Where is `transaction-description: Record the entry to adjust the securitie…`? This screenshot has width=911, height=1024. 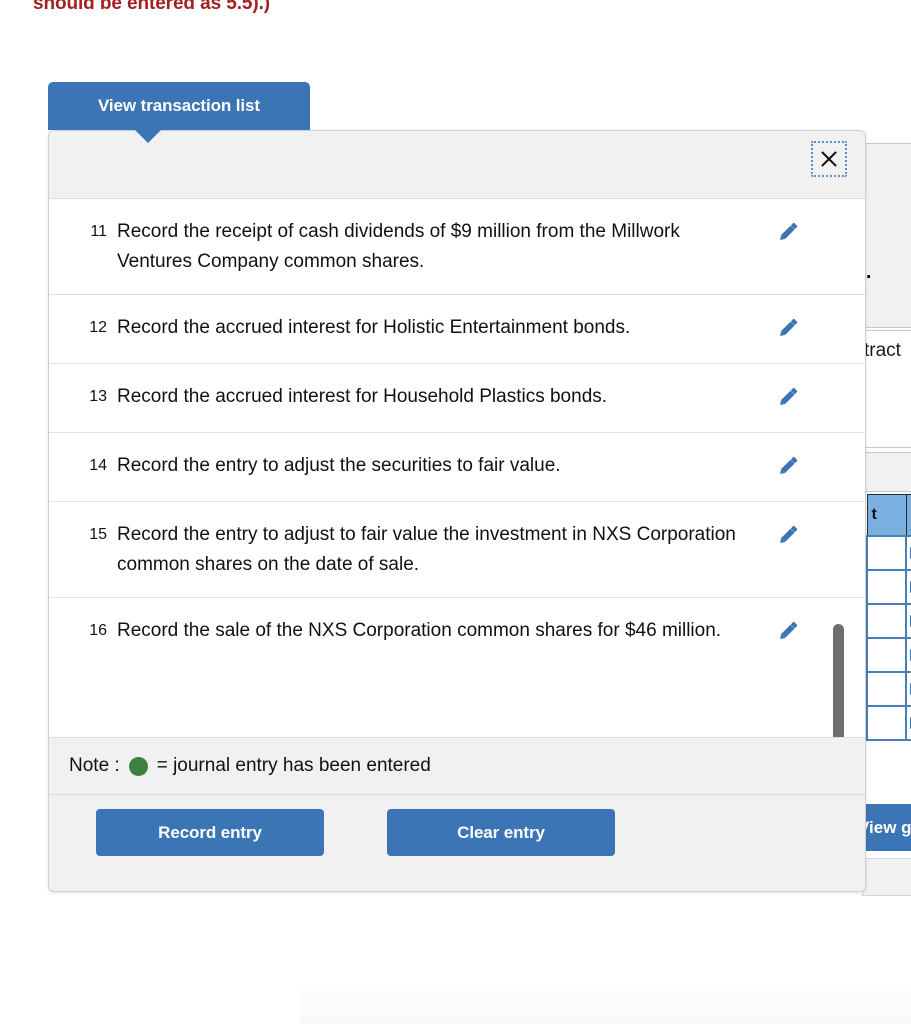 transaction-description: Record the entry to adjust the securitie… is located at coordinates (339, 465).